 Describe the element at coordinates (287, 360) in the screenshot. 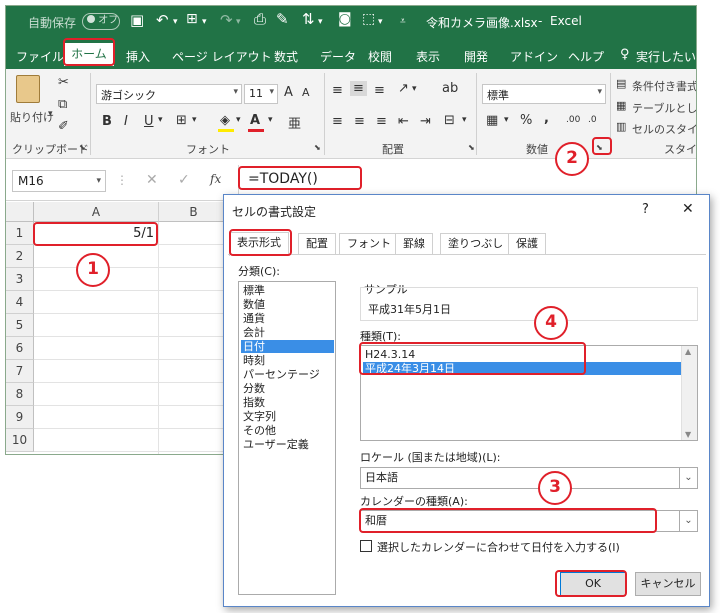

I see `list-item: 時刻` at that location.